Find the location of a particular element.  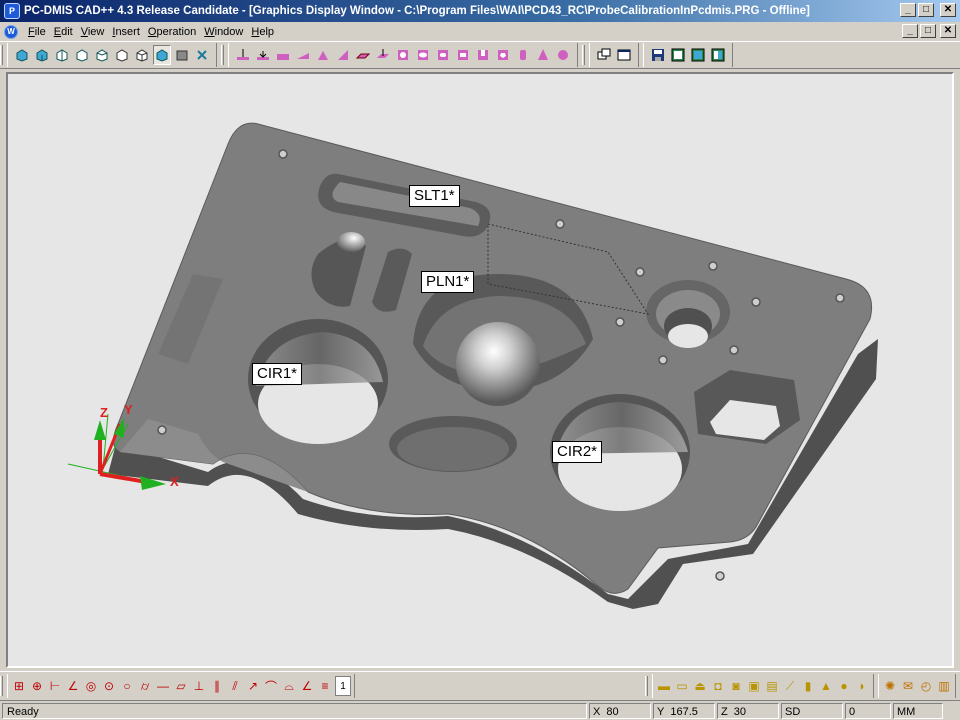

menu-help: Help is located at coordinates (262, 32).